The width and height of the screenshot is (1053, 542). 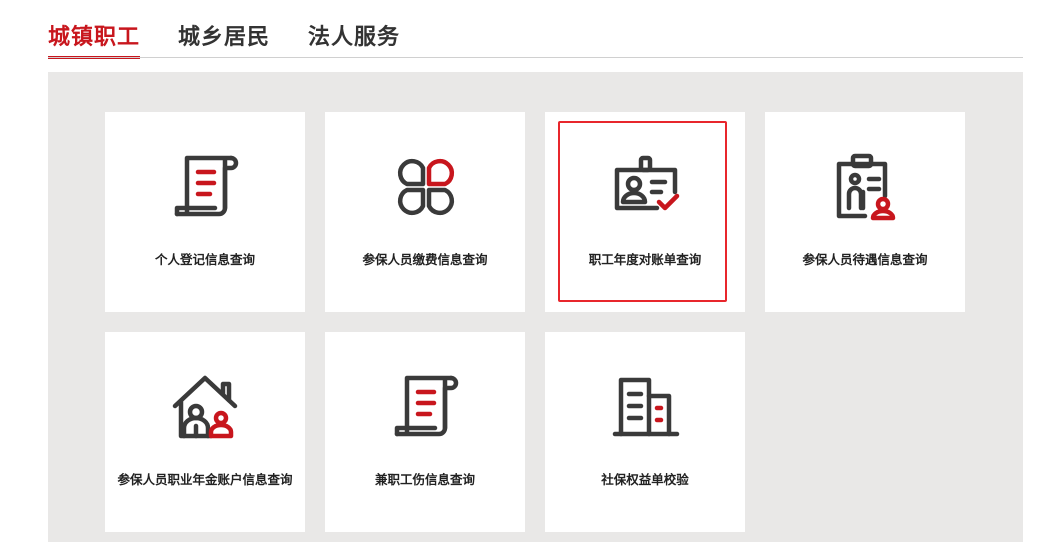 I want to click on tab-legal-entity-service: 法人服务, so click(x=354, y=39).